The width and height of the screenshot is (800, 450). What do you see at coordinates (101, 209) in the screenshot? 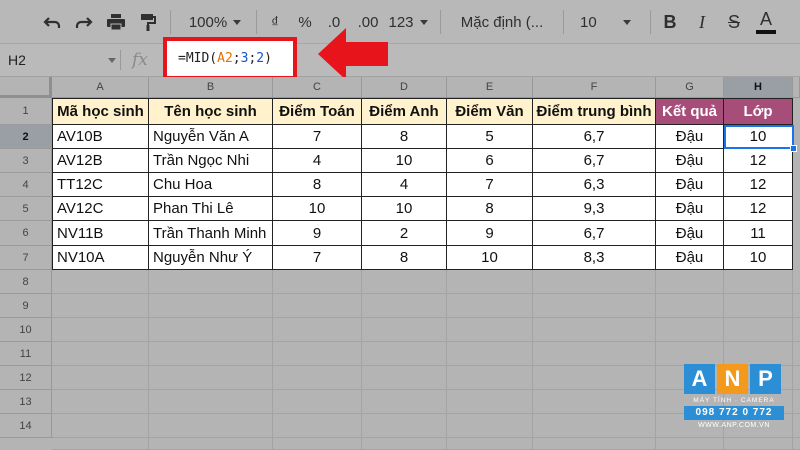
I see `table-cell: AV12C` at bounding box center [101, 209].